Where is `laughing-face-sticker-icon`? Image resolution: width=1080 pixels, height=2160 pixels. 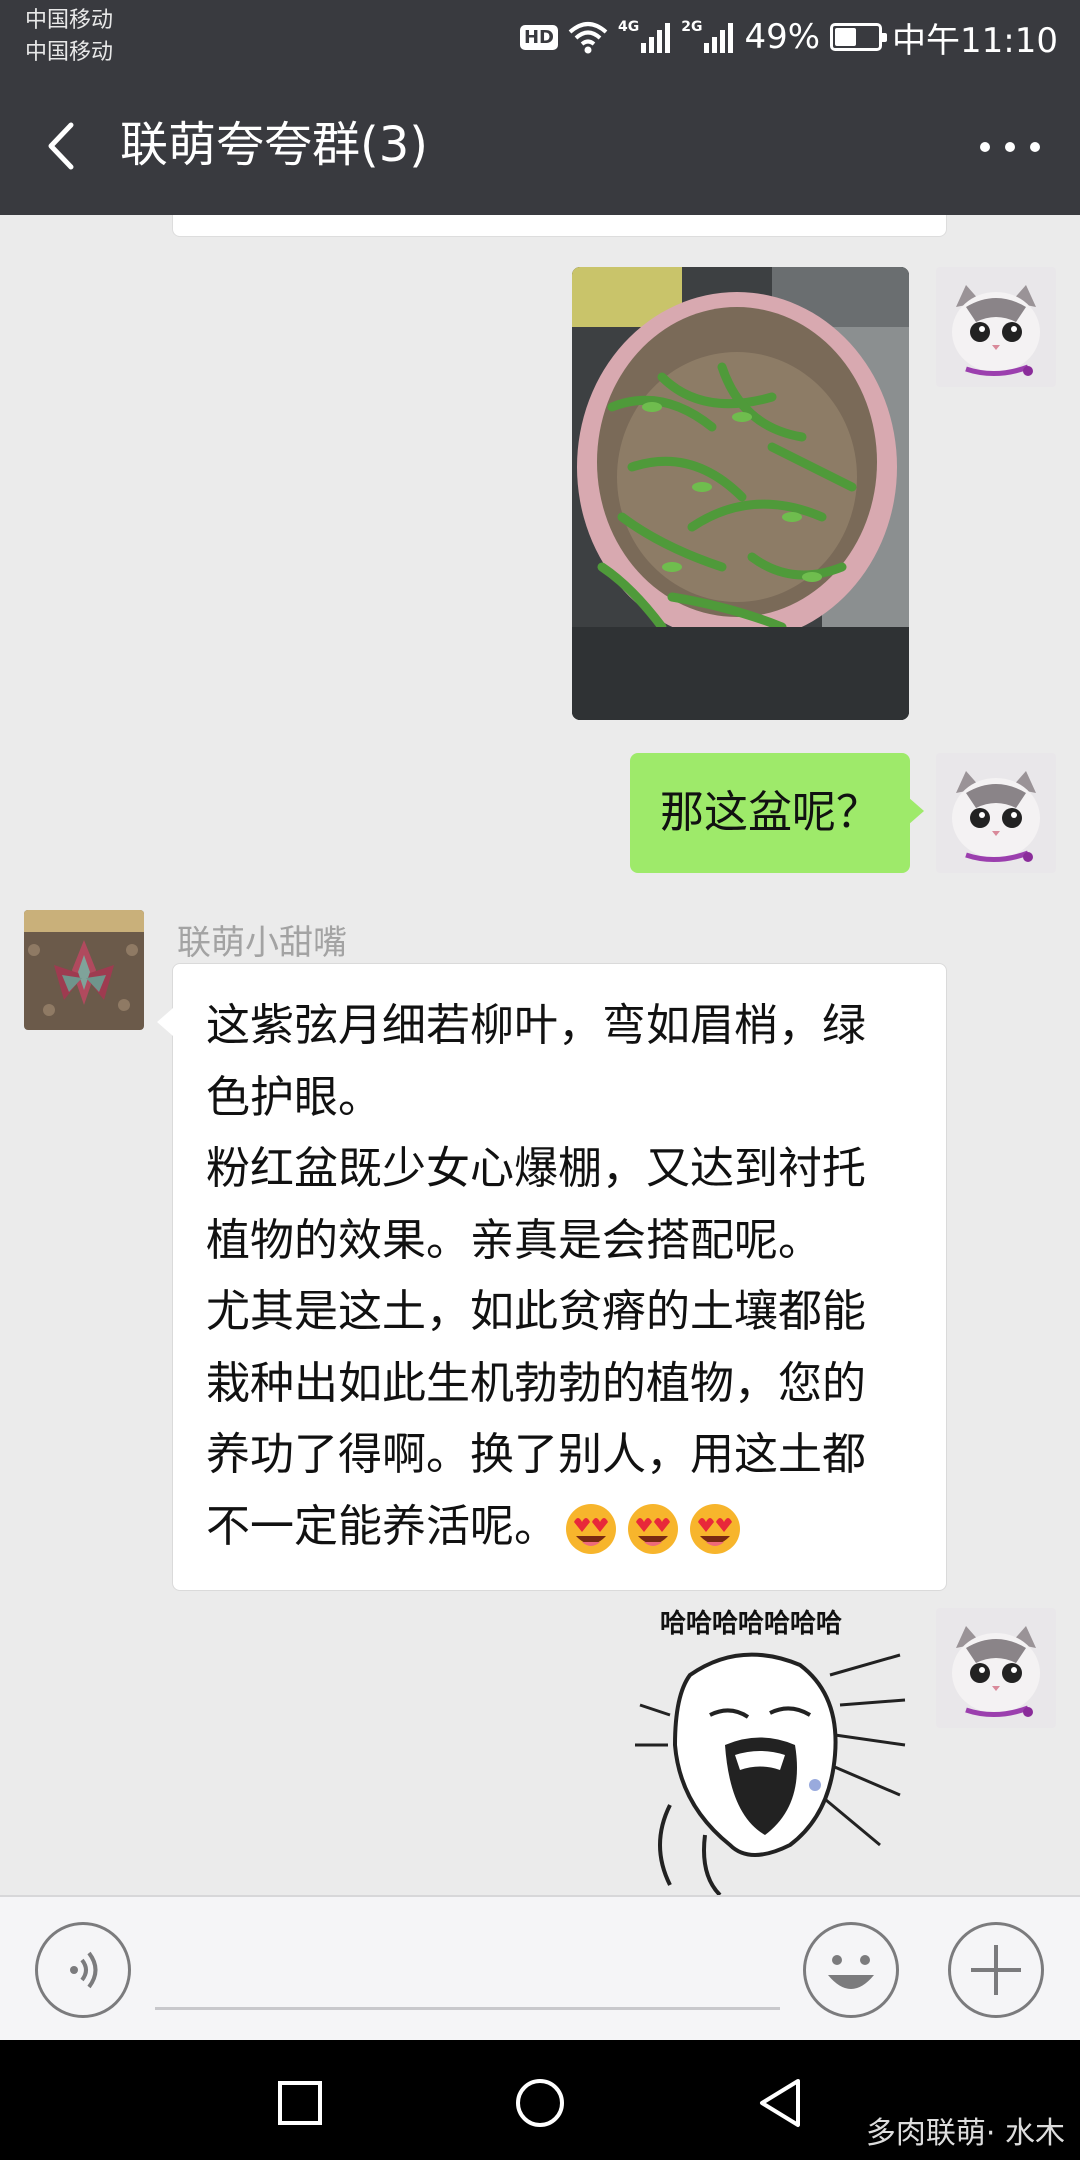
laughing-face-sticker-icon is located at coordinates (770, 1773).